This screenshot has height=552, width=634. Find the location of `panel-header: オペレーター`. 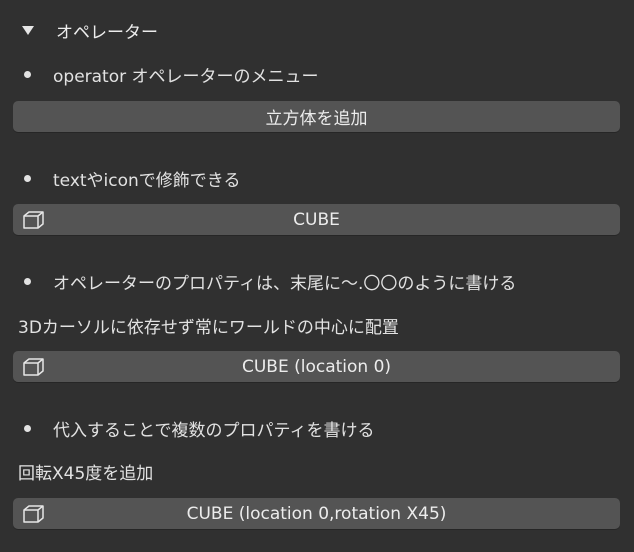

panel-header: オペレーター is located at coordinates (89, 30).